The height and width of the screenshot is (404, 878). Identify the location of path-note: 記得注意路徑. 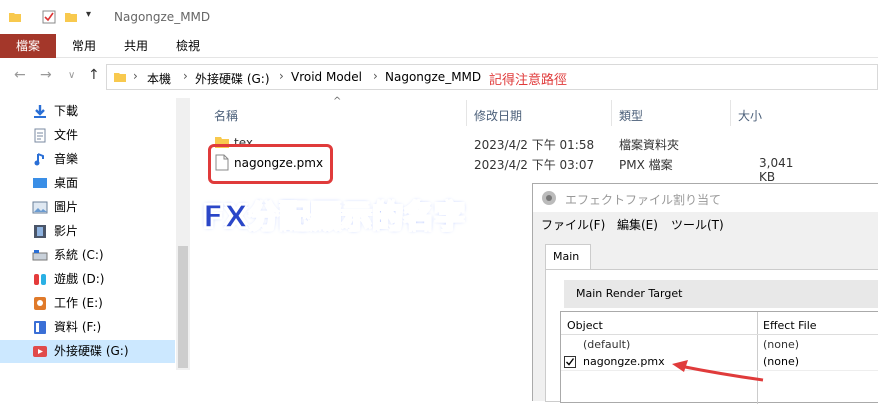
(528, 80).